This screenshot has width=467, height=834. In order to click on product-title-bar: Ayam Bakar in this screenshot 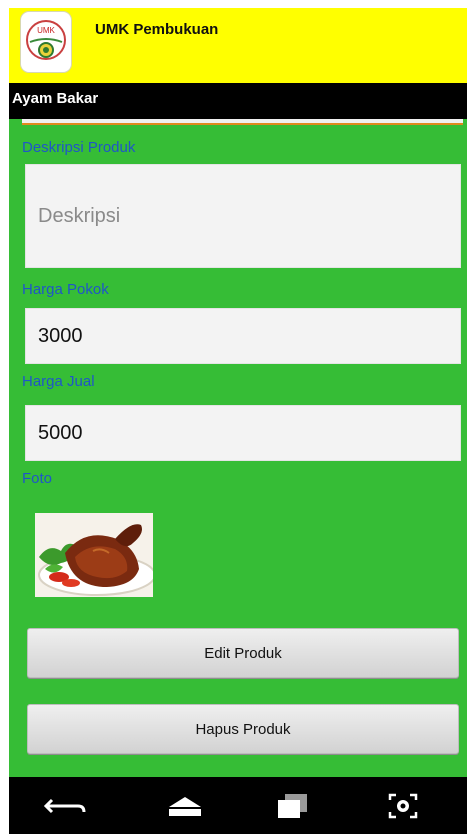, I will do `click(238, 101)`.